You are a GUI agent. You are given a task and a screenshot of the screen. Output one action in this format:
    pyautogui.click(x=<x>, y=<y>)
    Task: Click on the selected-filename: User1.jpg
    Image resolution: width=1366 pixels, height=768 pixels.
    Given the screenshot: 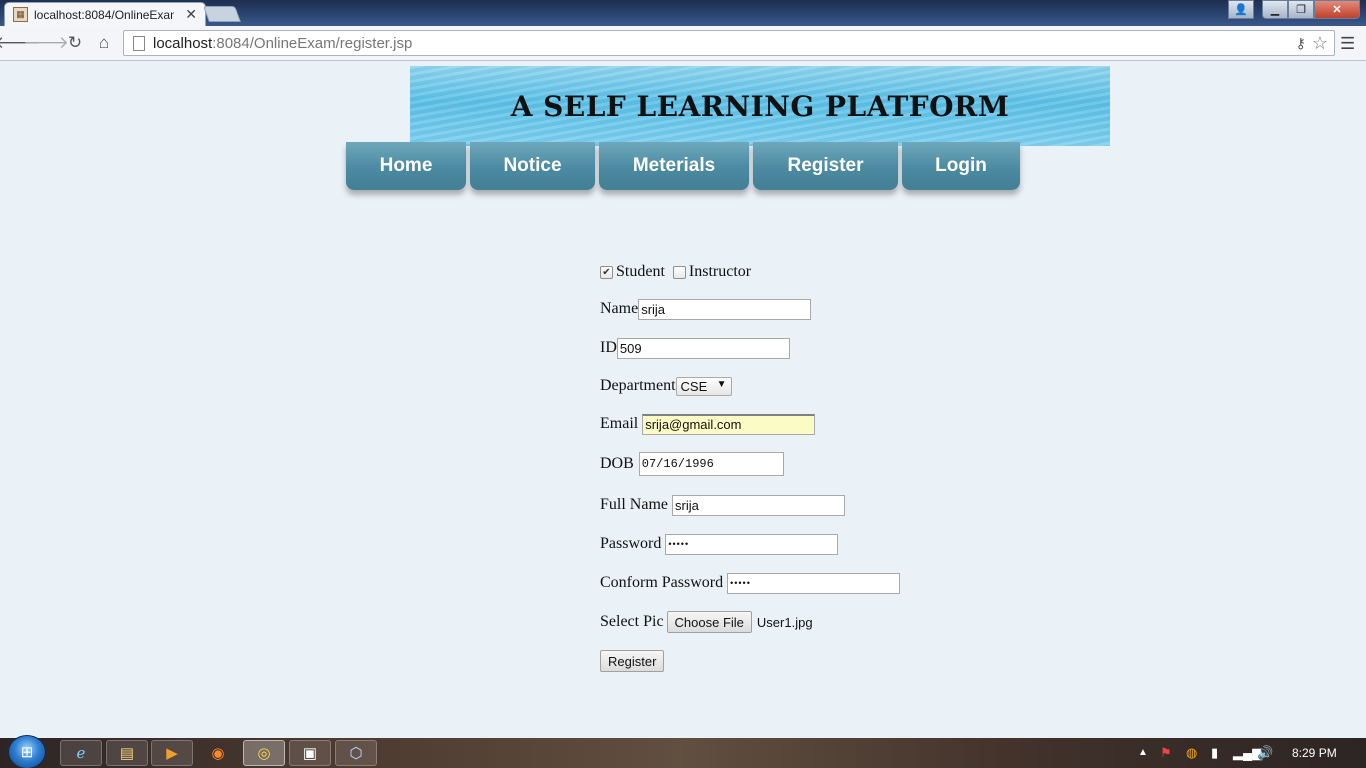 What is the action you would take?
    pyautogui.click(x=784, y=622)
    